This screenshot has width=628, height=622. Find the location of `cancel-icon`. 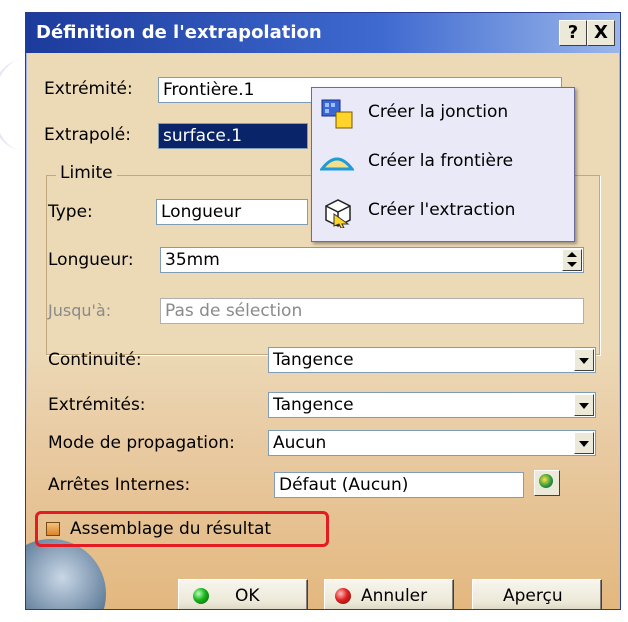

cancel-icon is located at coordinates (343, 596).